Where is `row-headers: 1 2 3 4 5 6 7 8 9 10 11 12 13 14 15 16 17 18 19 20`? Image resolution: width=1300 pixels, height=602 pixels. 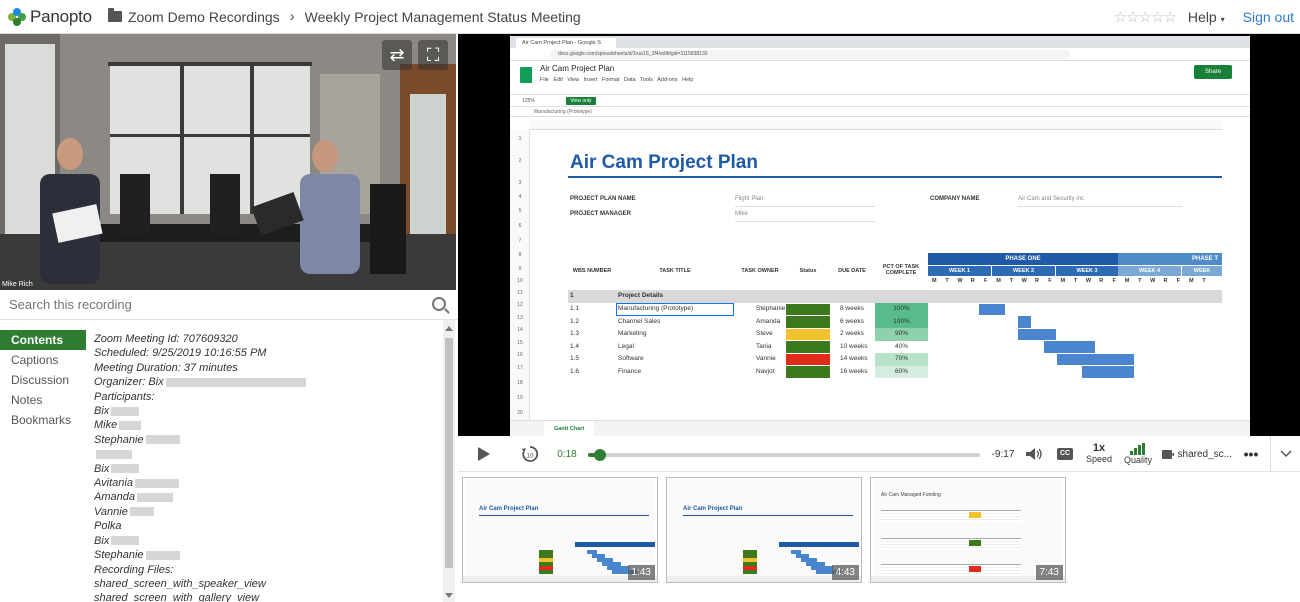
row-headers: 1 2 3 4 5 6 7 8 9 10 11 12 13 14 15 16 17 18 19 20 is located at coordinates (520, 275).